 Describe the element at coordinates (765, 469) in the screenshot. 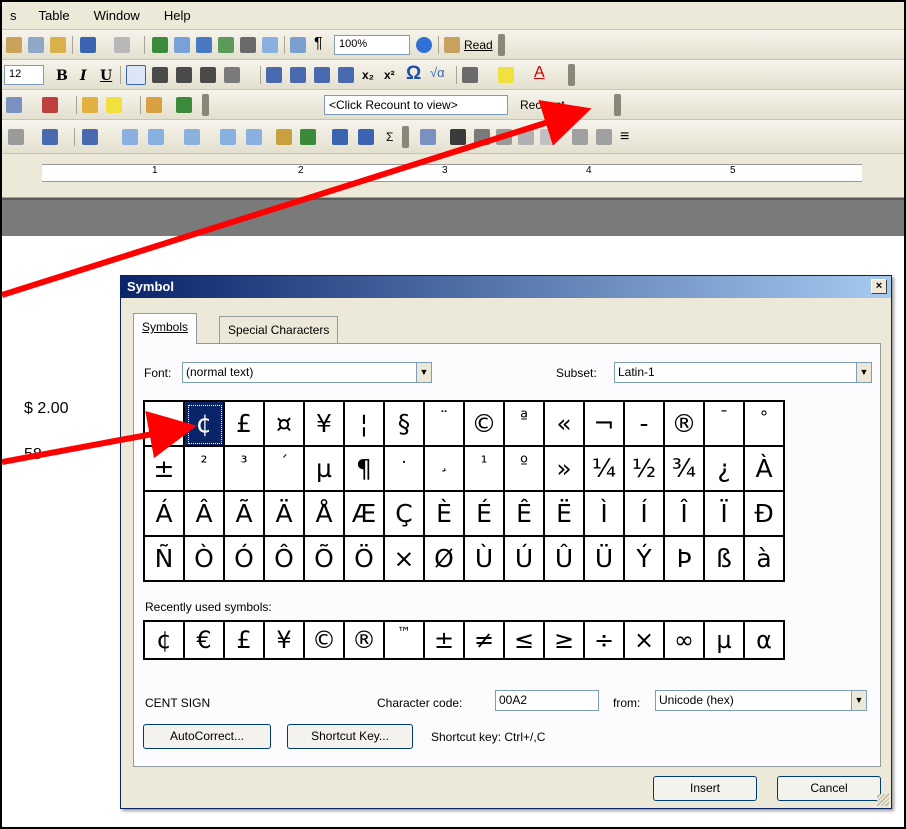

I see `symbol-cell: À` at that location.